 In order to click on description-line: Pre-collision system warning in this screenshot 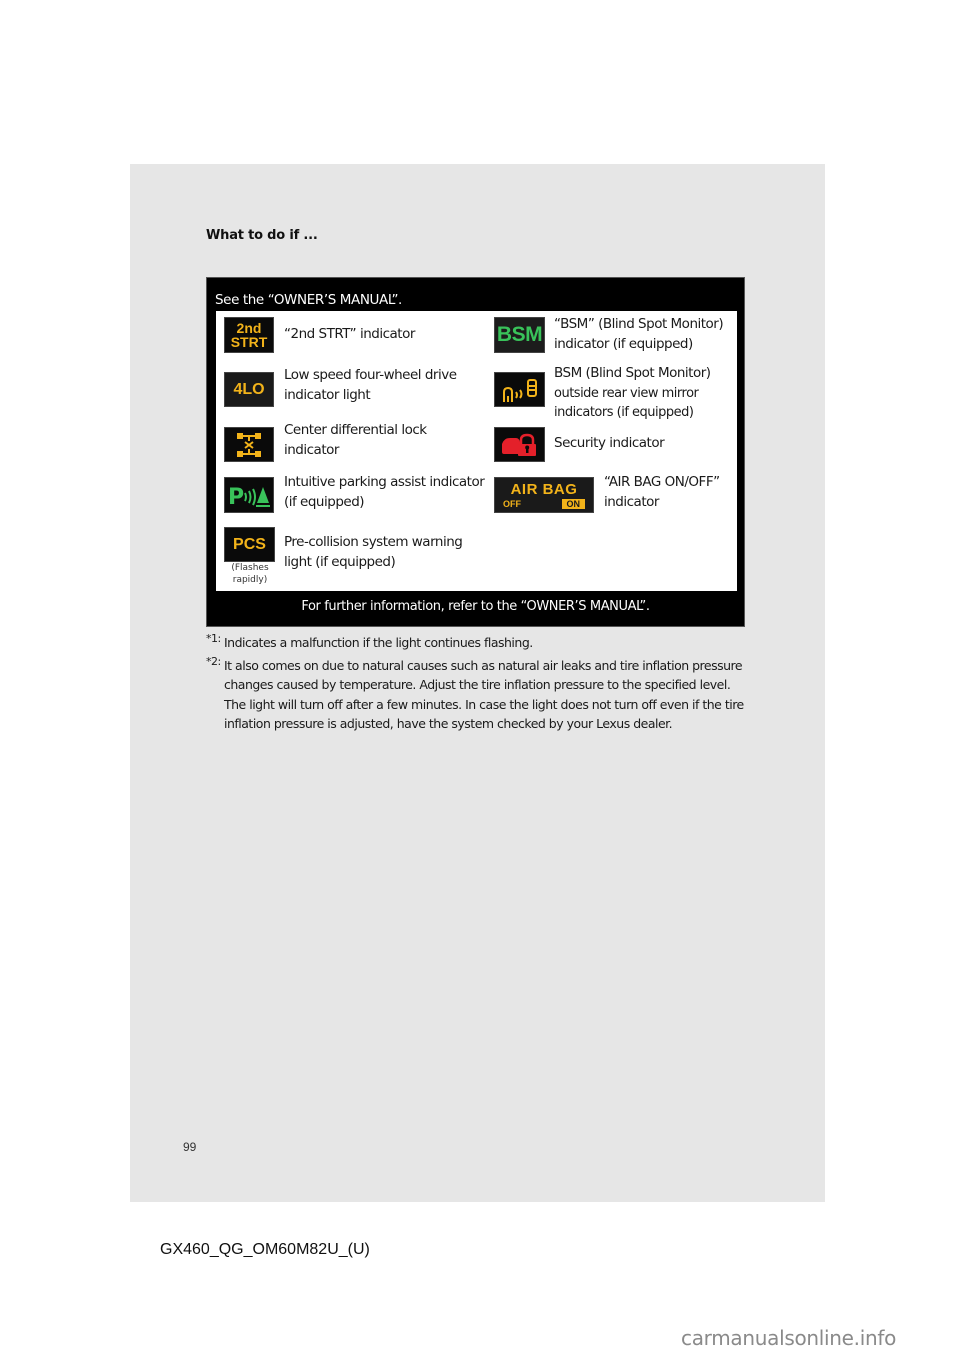, I will do `click(373, 542)`.